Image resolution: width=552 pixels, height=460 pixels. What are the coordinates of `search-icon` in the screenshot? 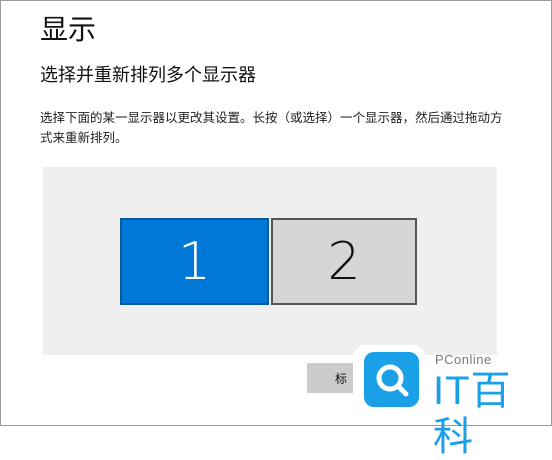 It's located at (391, 379).